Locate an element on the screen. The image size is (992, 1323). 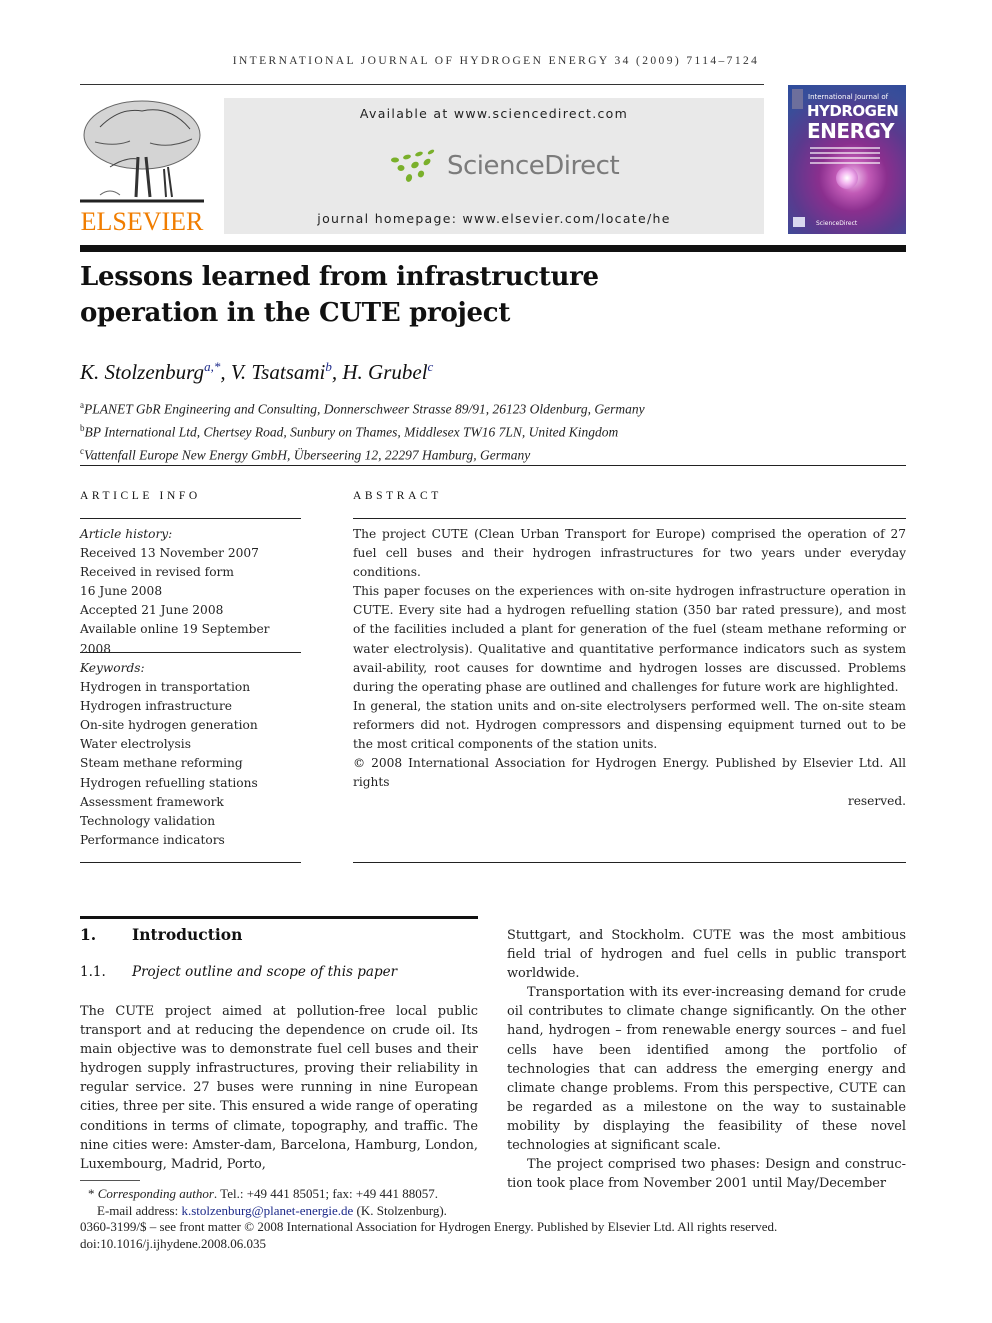
author-affiliation-link: b is located at coordinates (328, 366).